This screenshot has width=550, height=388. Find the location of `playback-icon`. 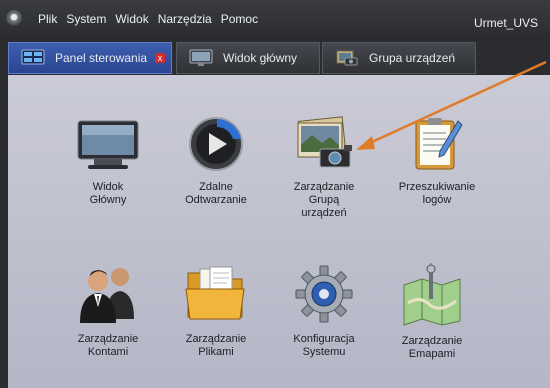

playback-icon is located at coordinates (216, 144).